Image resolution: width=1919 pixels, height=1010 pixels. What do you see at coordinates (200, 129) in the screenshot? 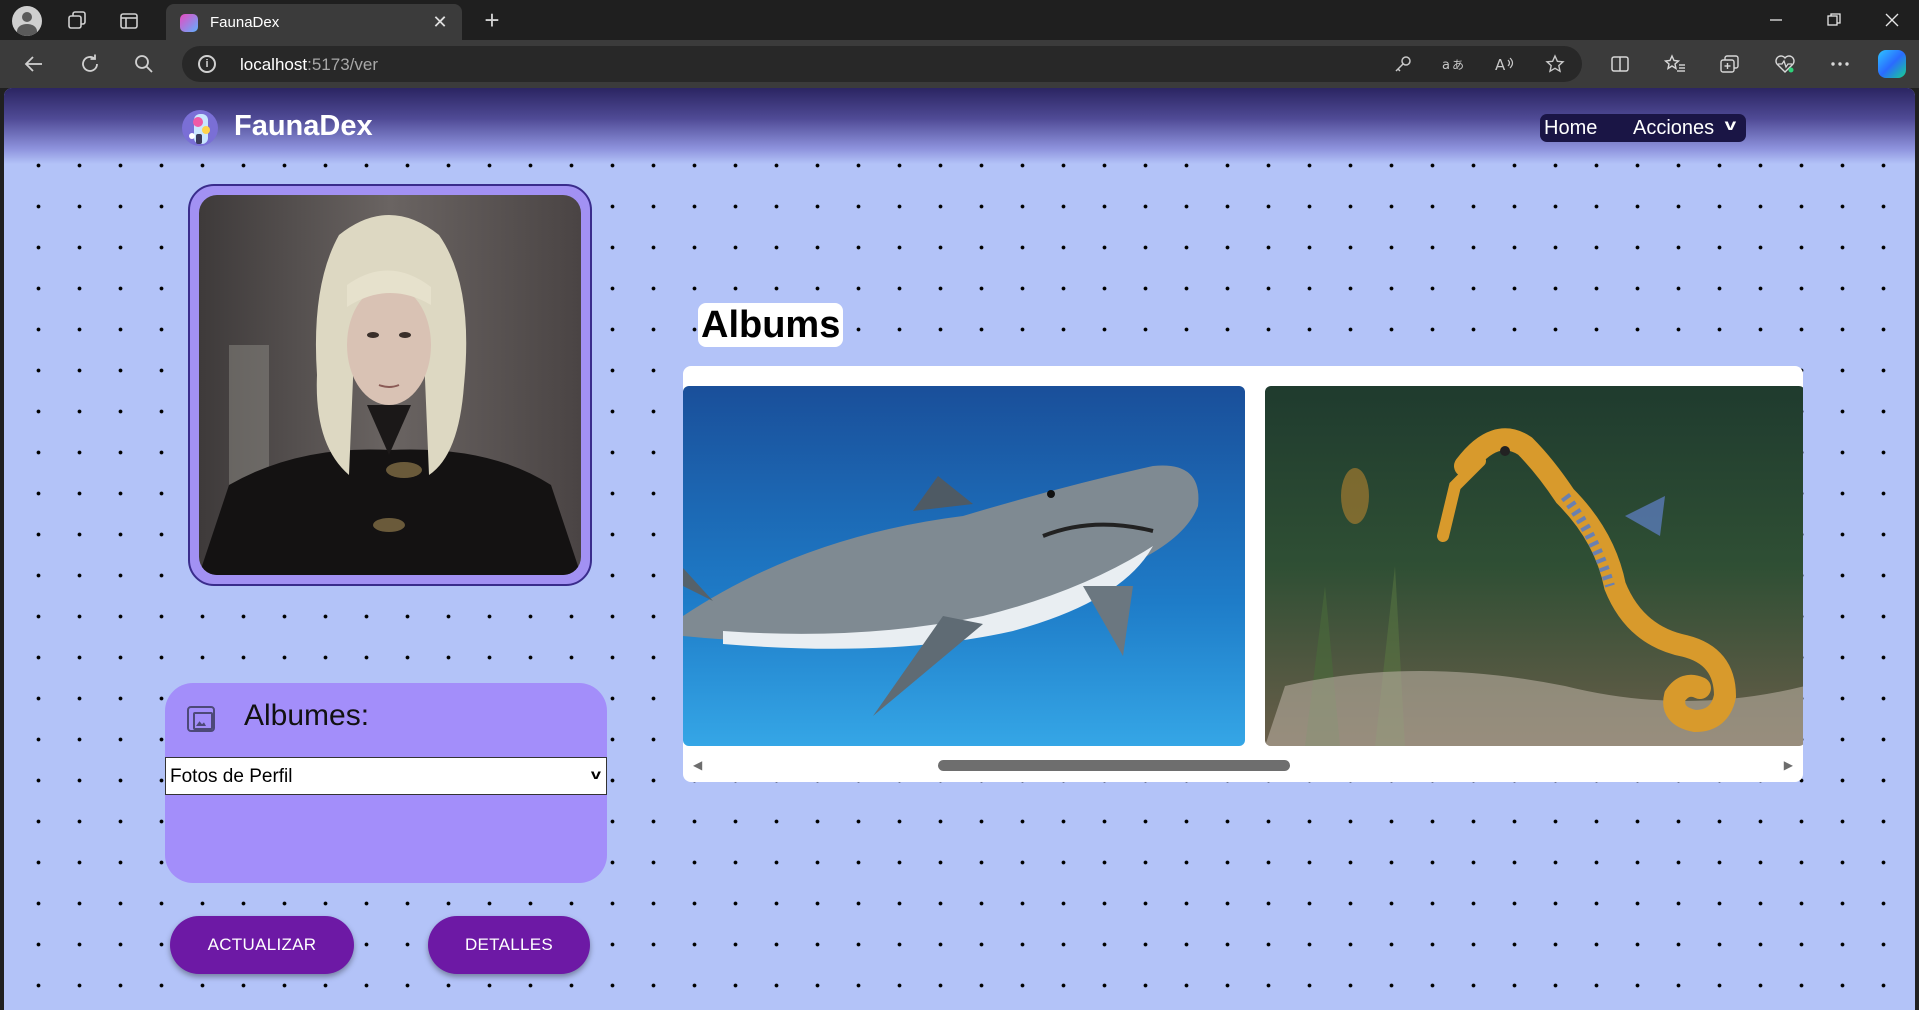
I see `faunadex-logo-icon` at bounding box center [200, 129].